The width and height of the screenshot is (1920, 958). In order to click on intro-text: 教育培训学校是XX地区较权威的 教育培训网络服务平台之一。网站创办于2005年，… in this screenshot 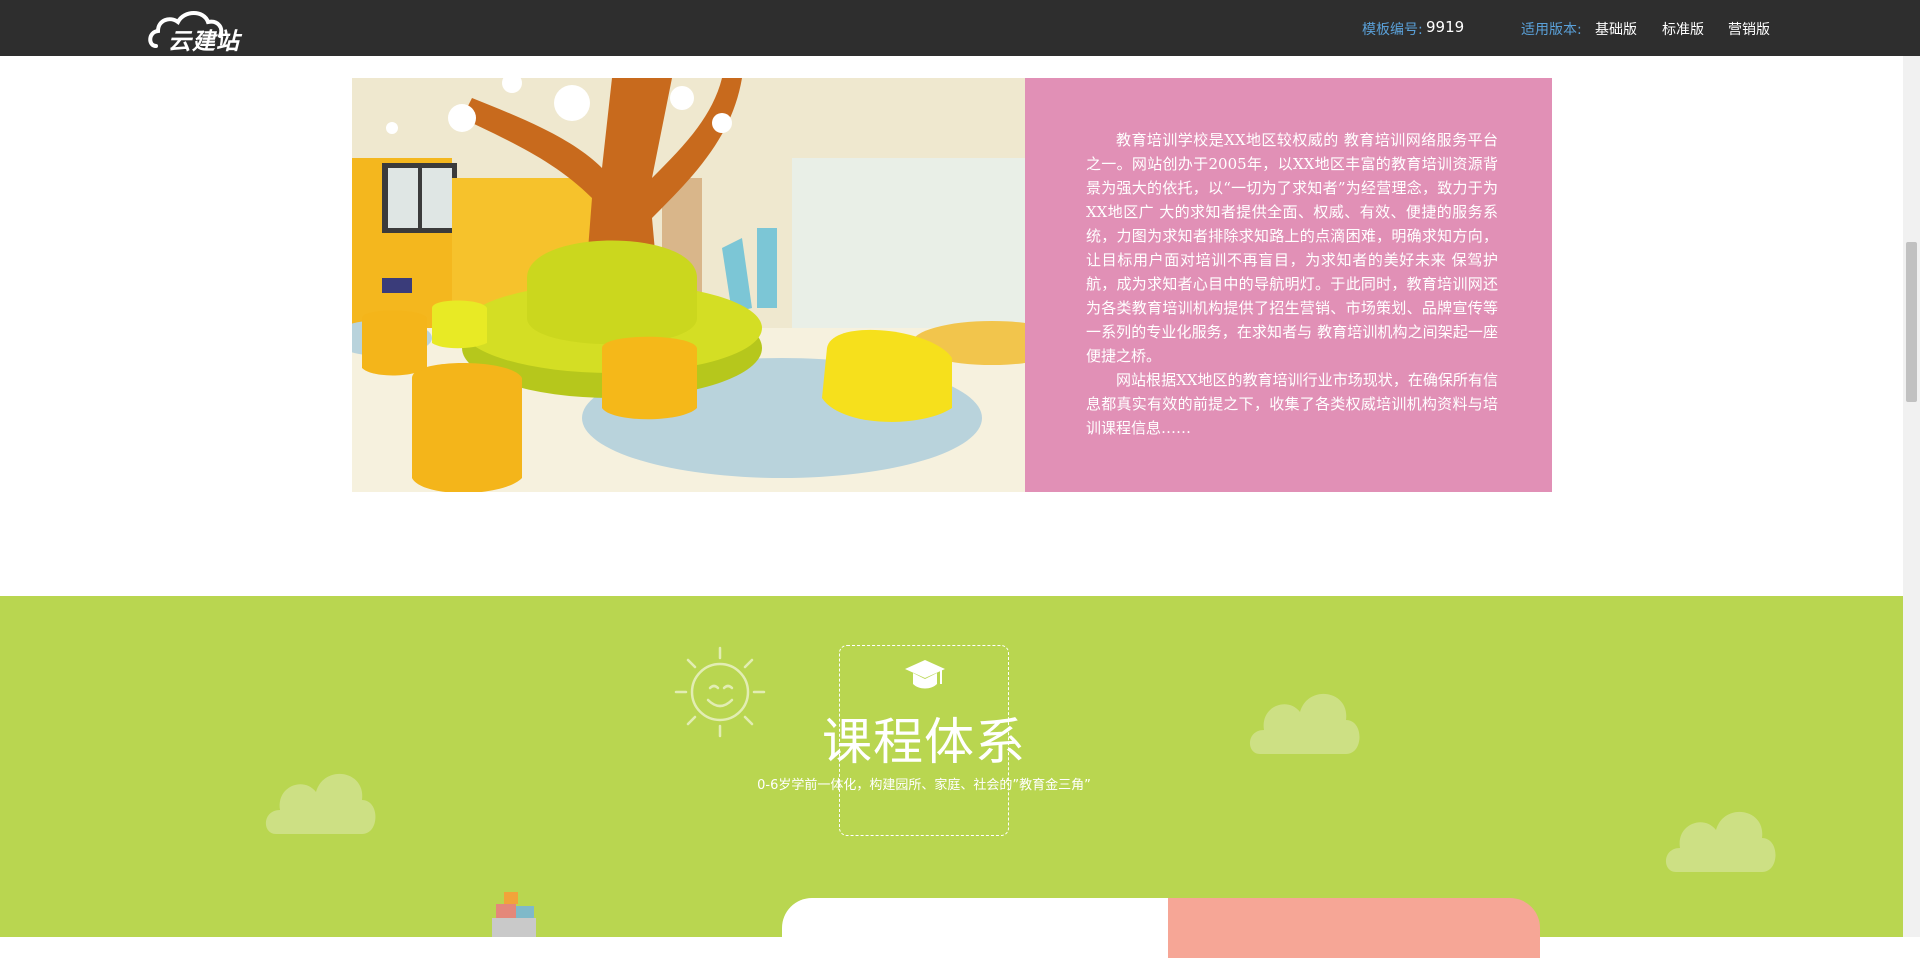, I will do `click(1292, 284)`.